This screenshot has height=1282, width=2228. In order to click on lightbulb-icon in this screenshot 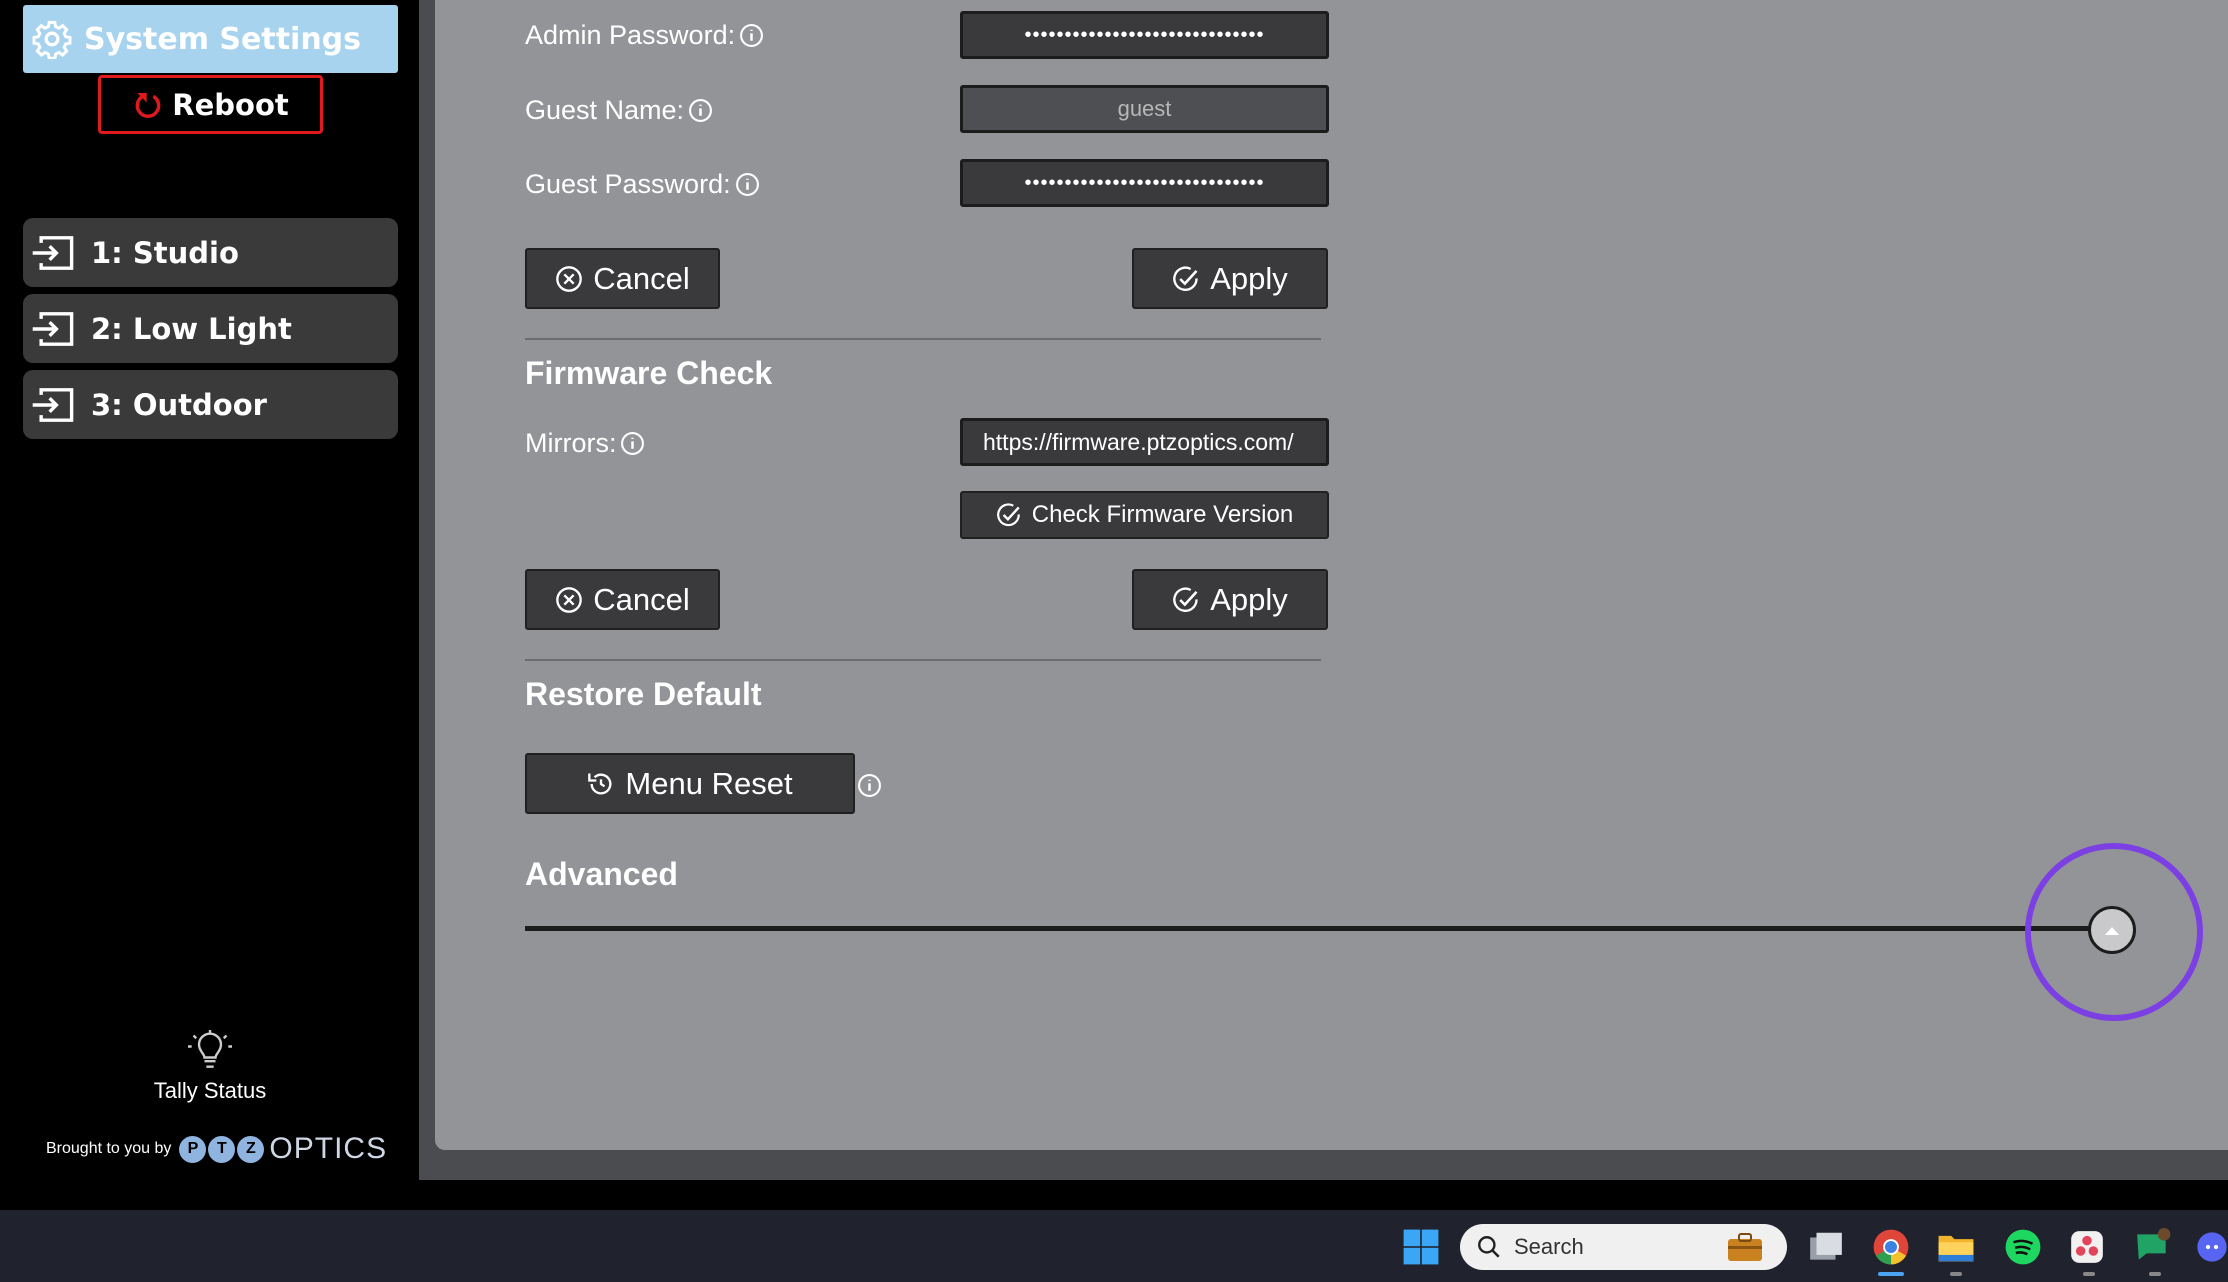, I will do `click(210, 1049)`.